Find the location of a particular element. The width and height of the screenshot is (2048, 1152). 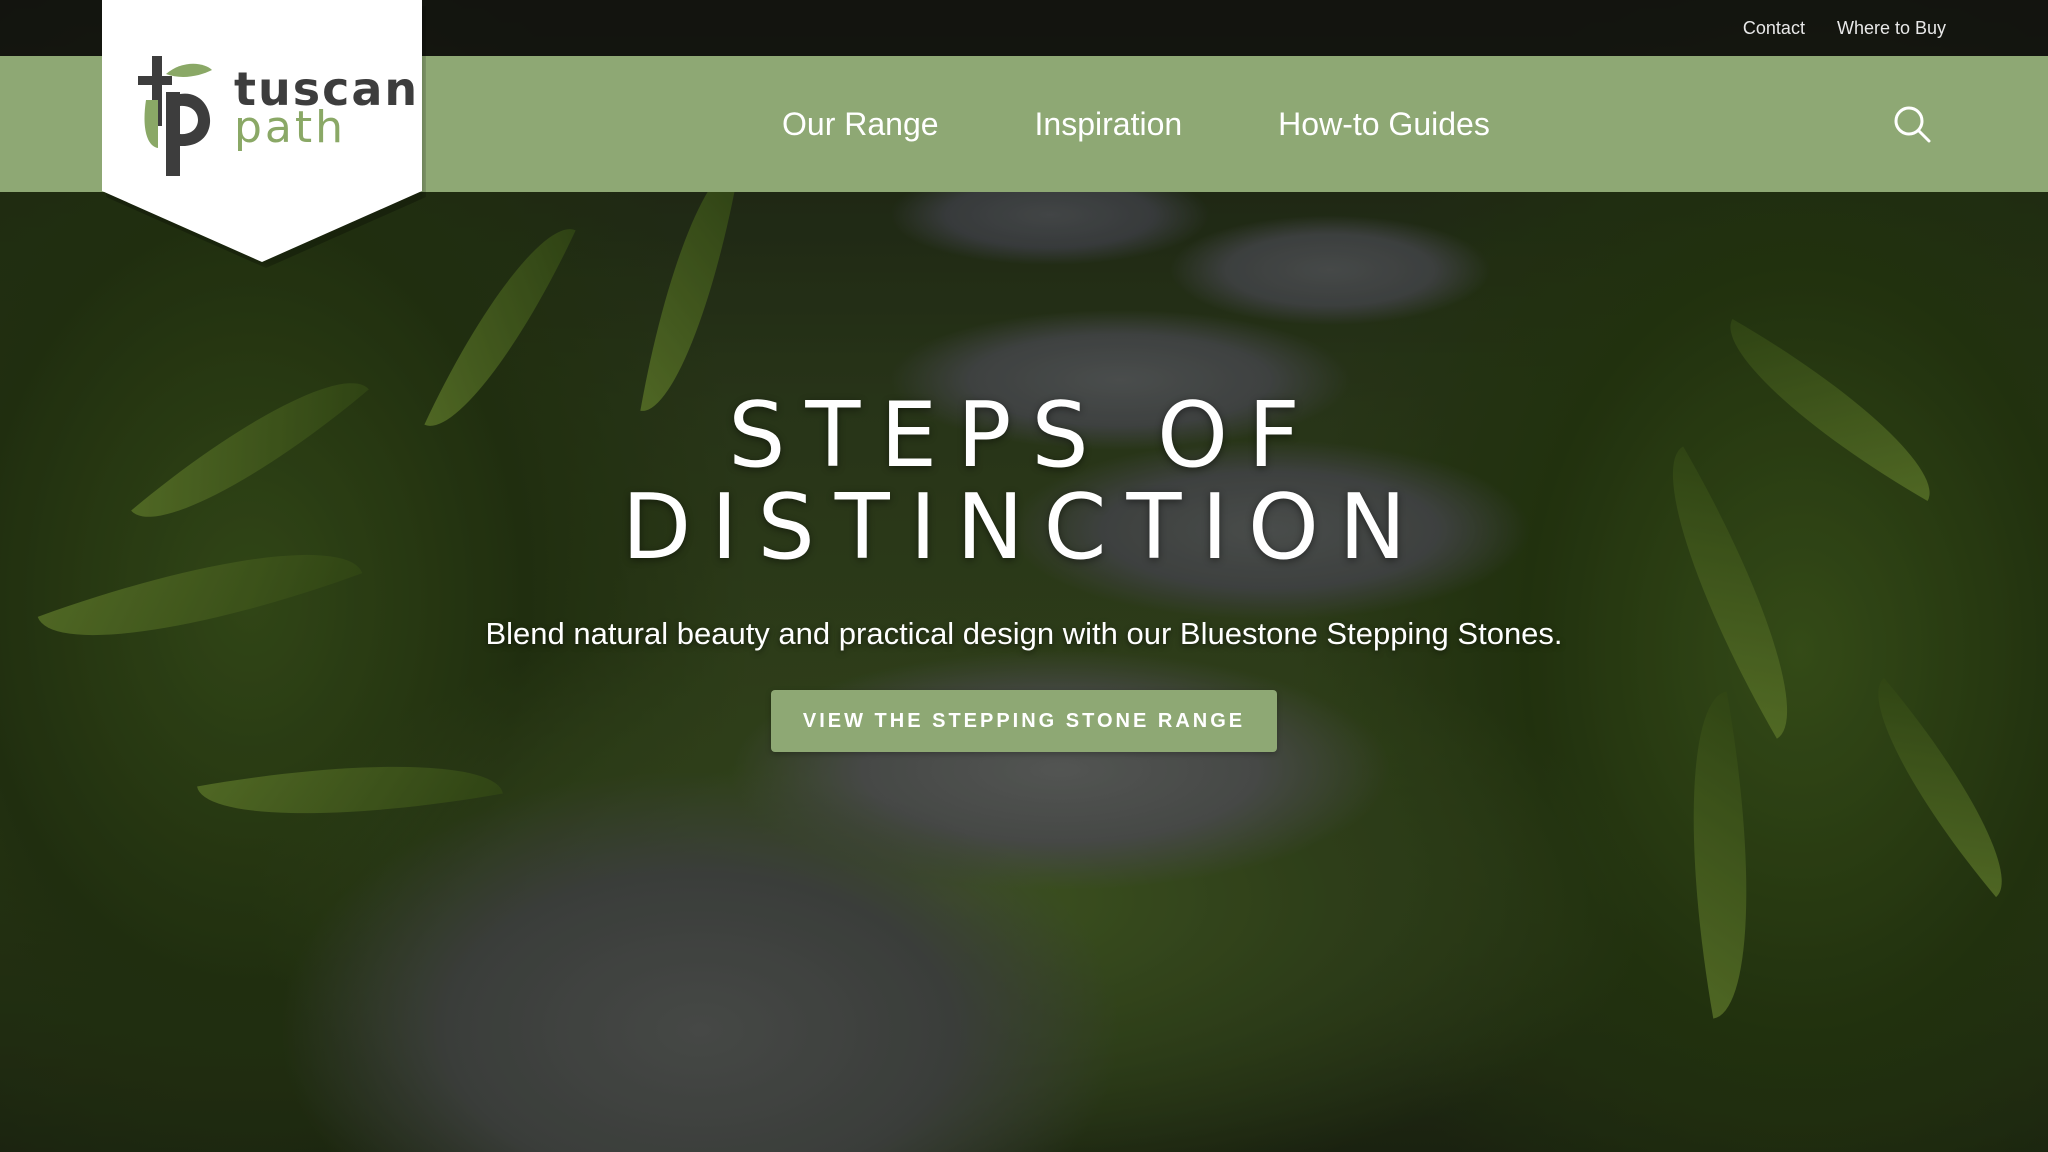

where-to-buy-link: Where to Buy is located at coordinates (1891, 28).